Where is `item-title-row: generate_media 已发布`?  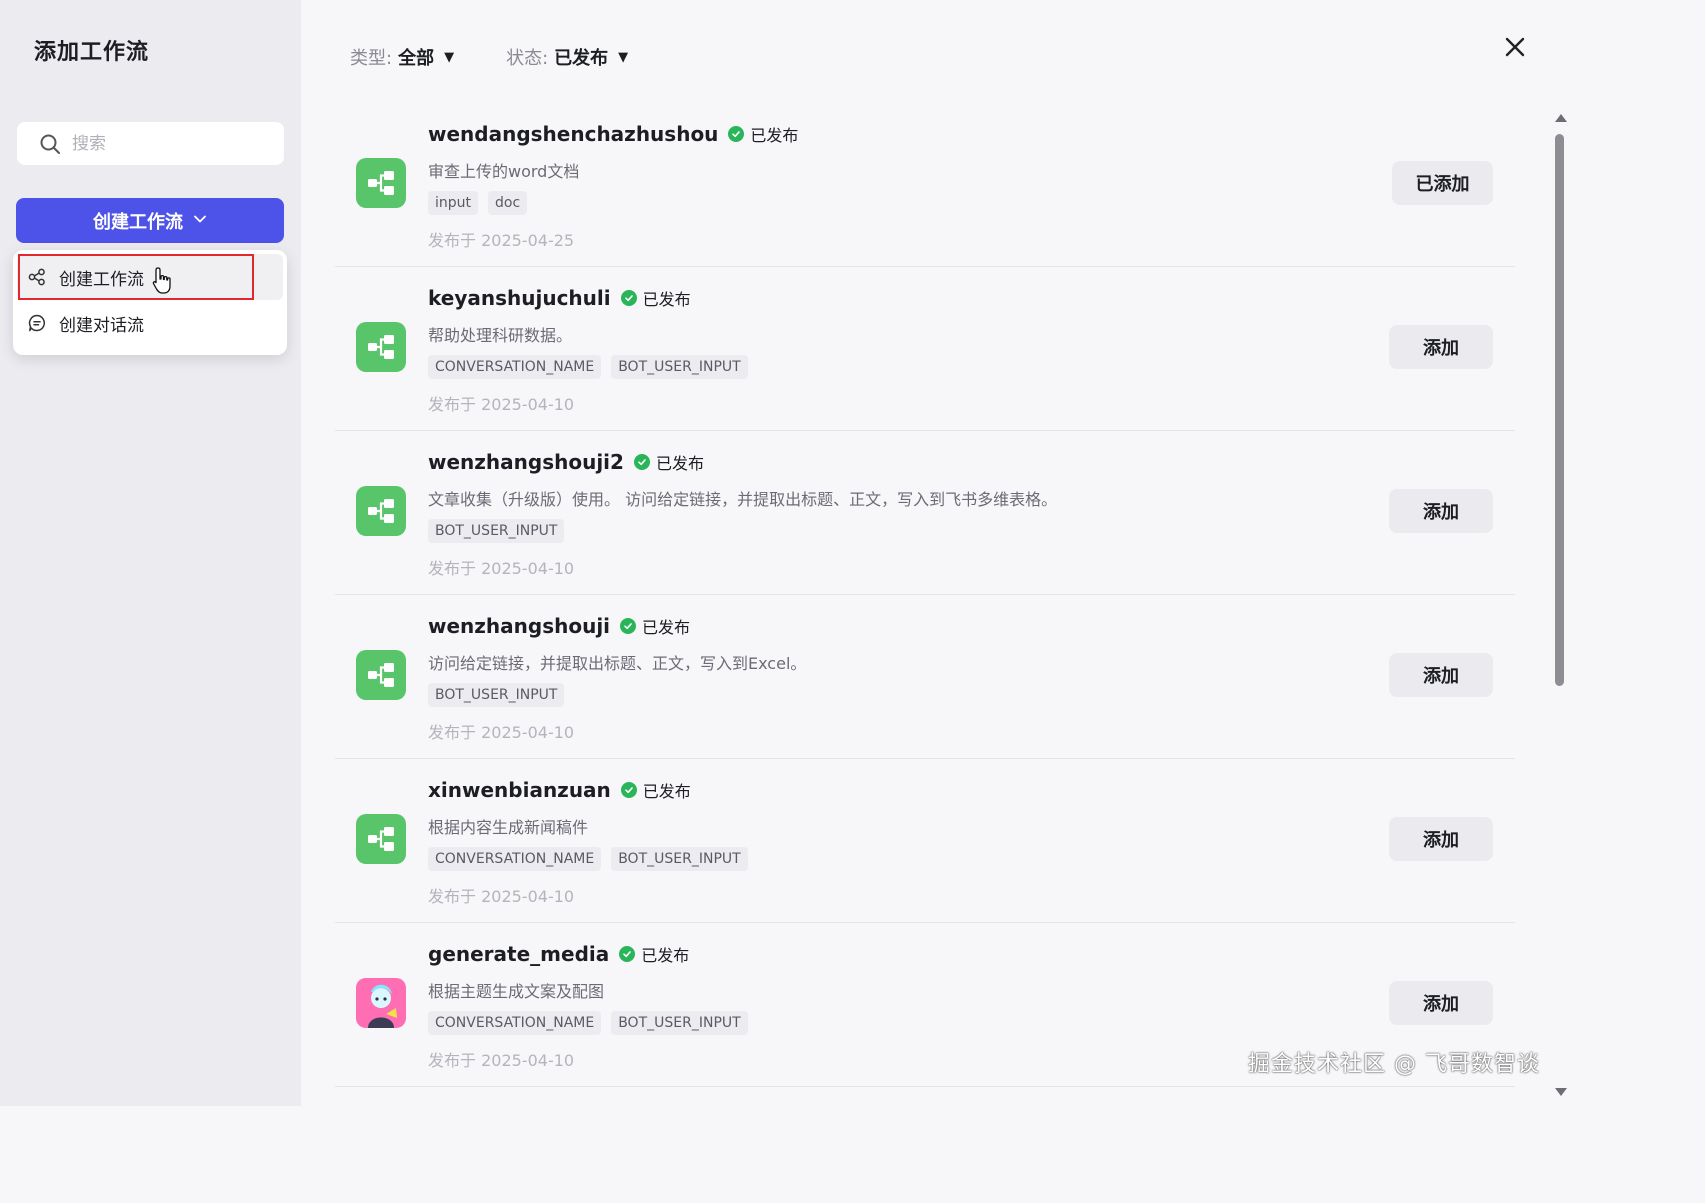 item-title-row: generate_media 已发布 is located at coordinates (558, 954).